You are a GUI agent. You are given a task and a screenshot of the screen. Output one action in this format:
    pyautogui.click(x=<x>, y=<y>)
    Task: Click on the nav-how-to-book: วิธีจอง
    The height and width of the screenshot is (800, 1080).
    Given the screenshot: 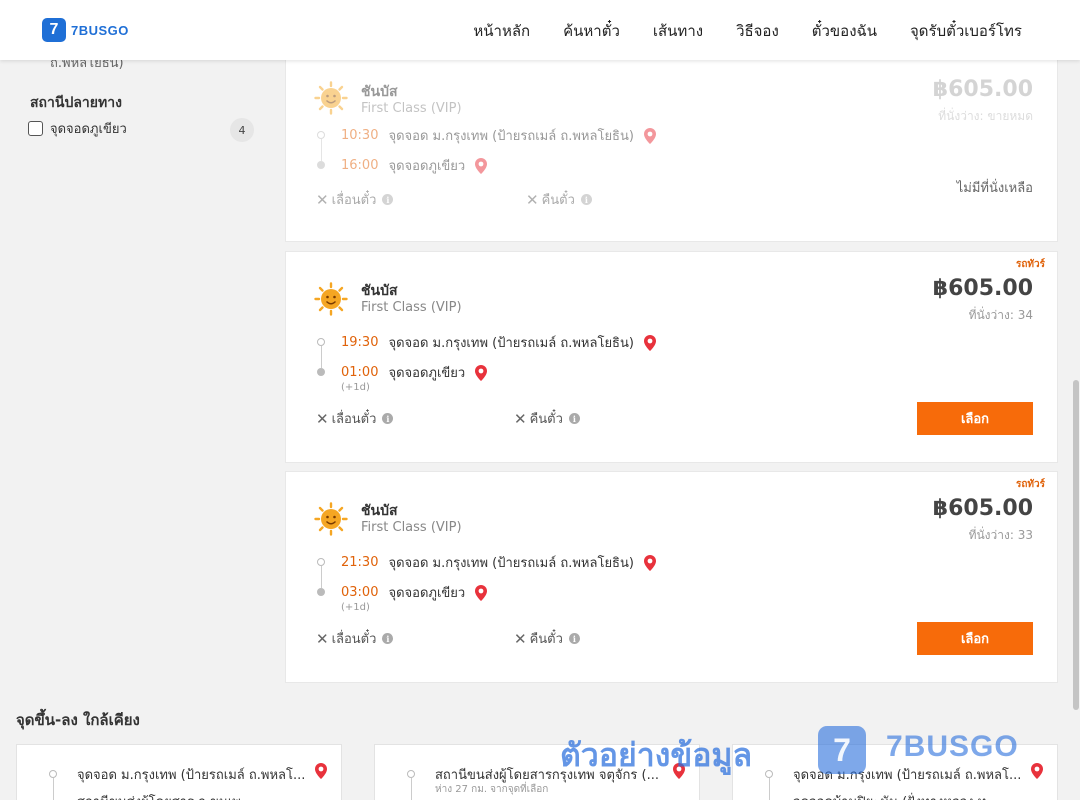 What is the action you would take?
    pyautogui.click(x=757, y=31)
    